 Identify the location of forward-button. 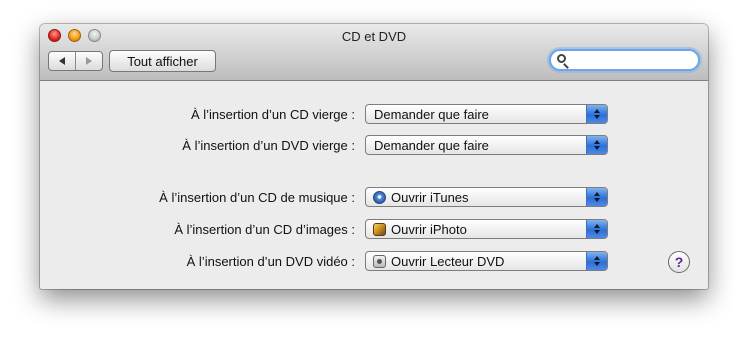
(88, 61).